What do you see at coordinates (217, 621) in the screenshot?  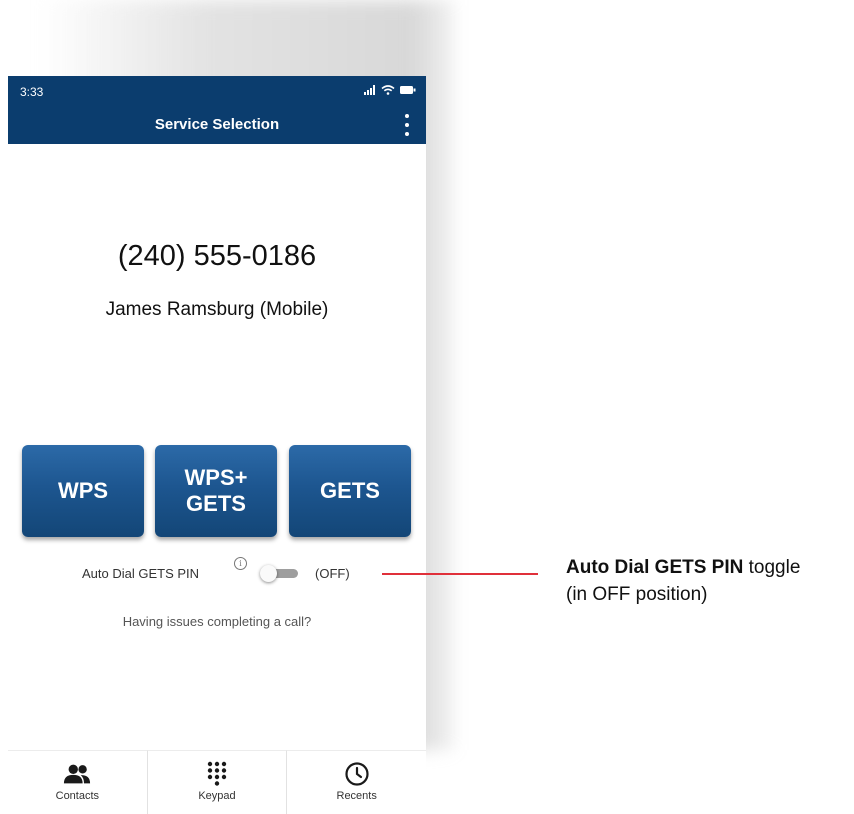 I see `issues-link: Having issues completing a call?` at bounding box center [217, 621].